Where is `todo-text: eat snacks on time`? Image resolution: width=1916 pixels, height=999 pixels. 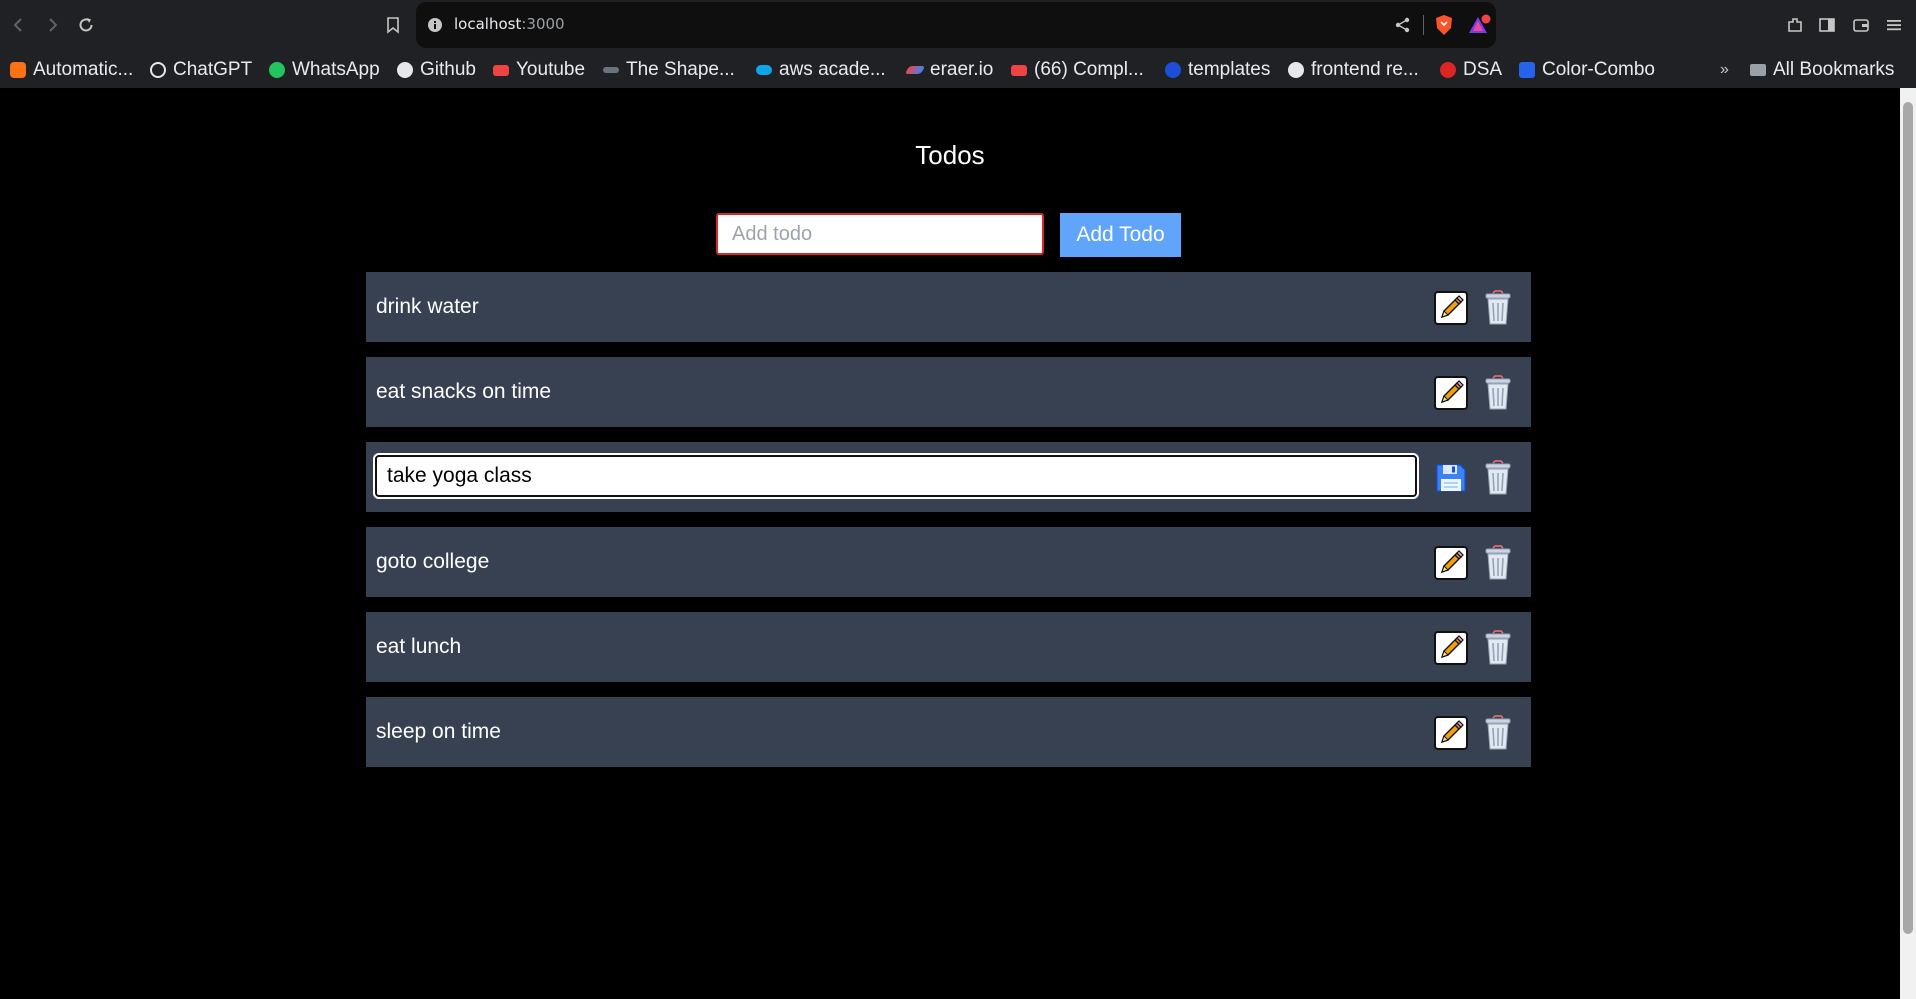 todo-text: eat snacks on time is located at coordinates (464, 391).